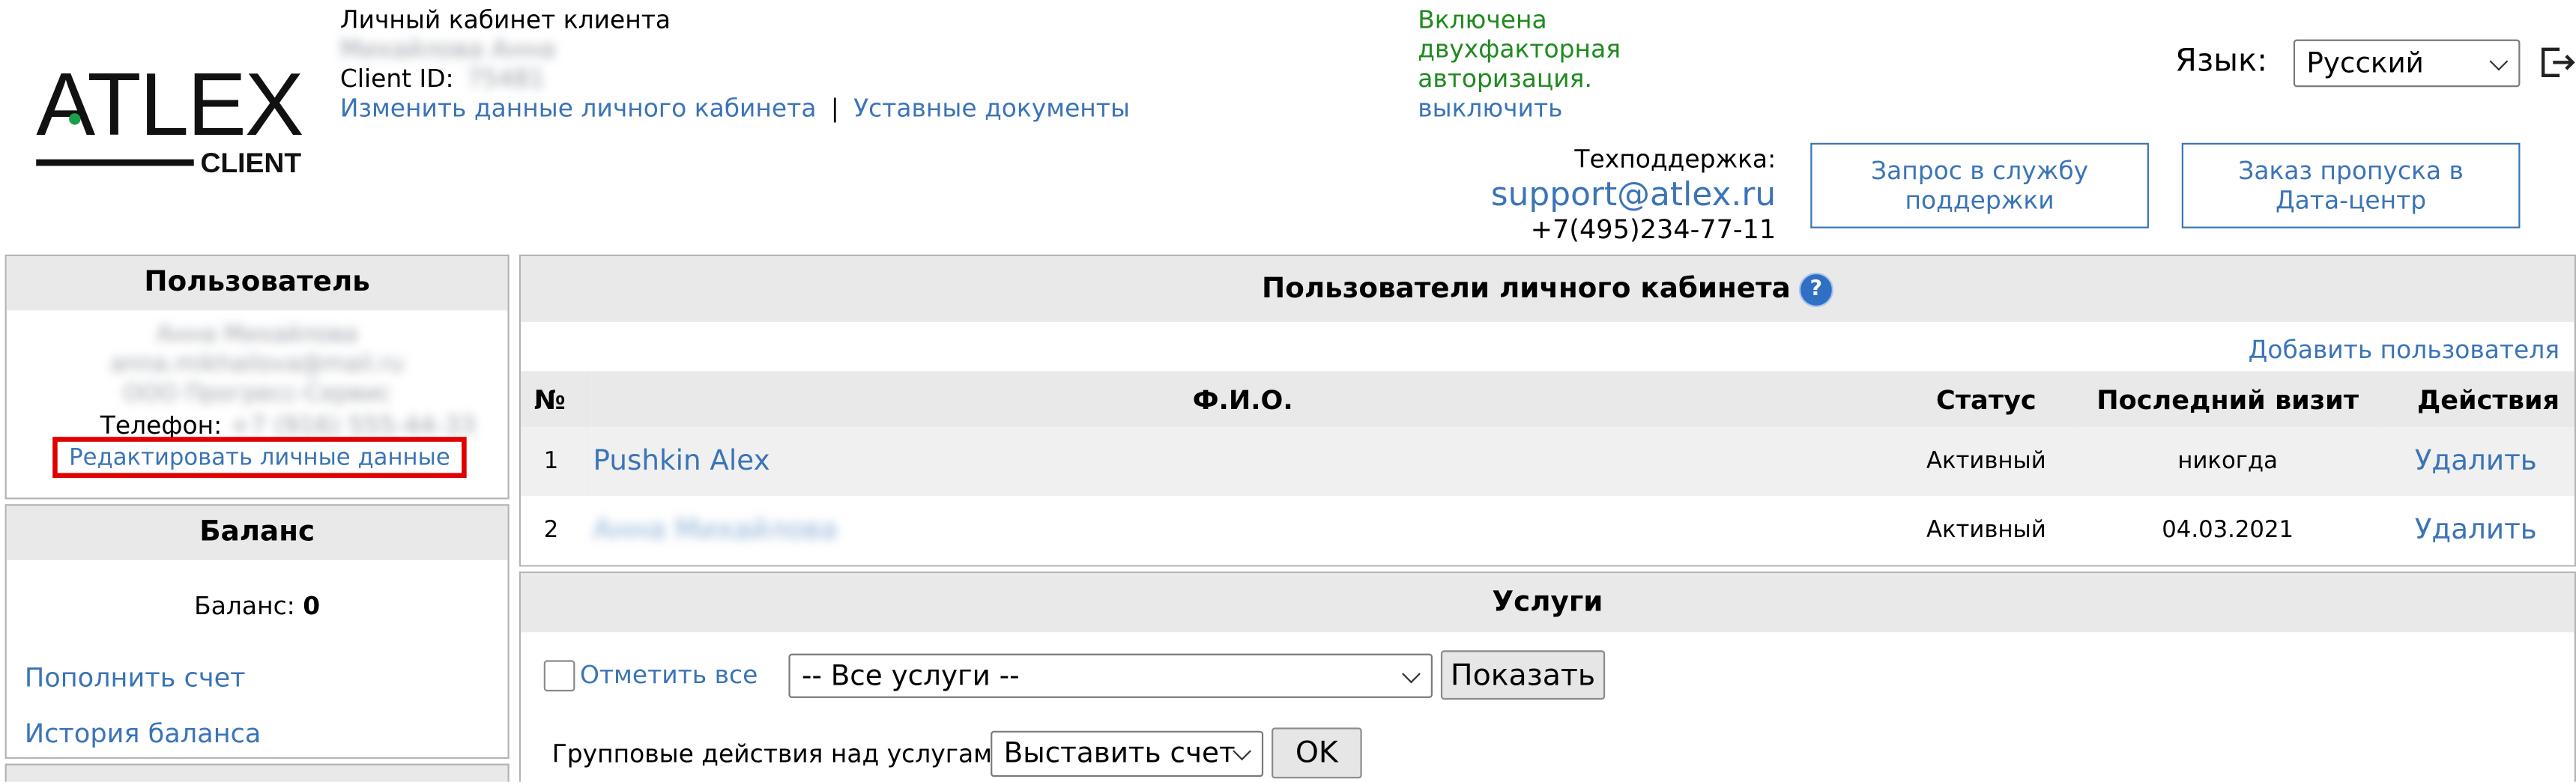 This screenshot has height=782, width=2576. I want to click on balance-history-link: История баланса, so click(143, 733).